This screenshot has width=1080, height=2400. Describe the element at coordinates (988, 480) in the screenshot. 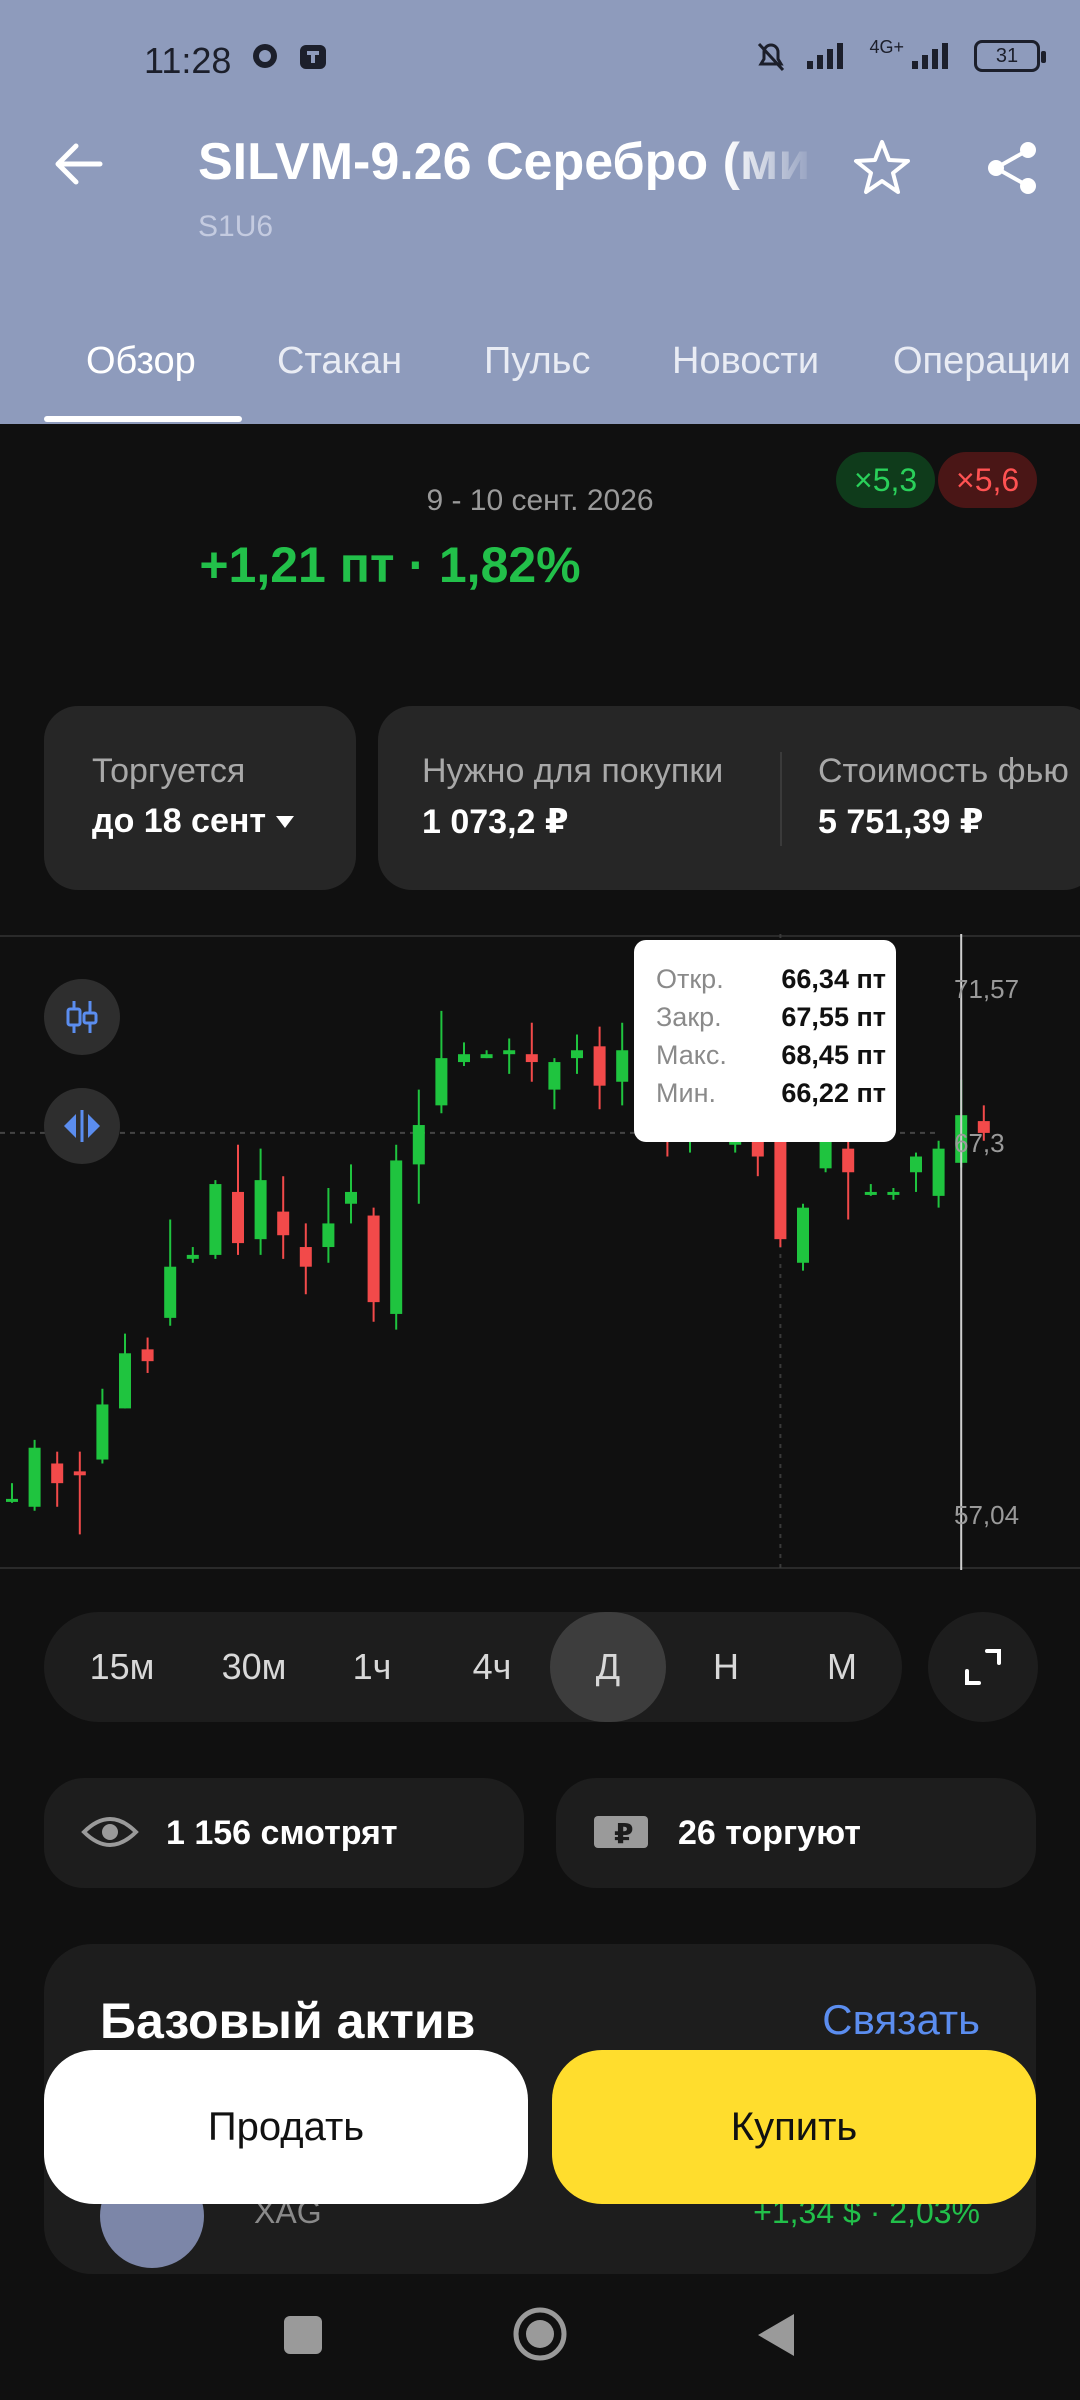

I see `leverage-short-badge: ×5,6` at that location.